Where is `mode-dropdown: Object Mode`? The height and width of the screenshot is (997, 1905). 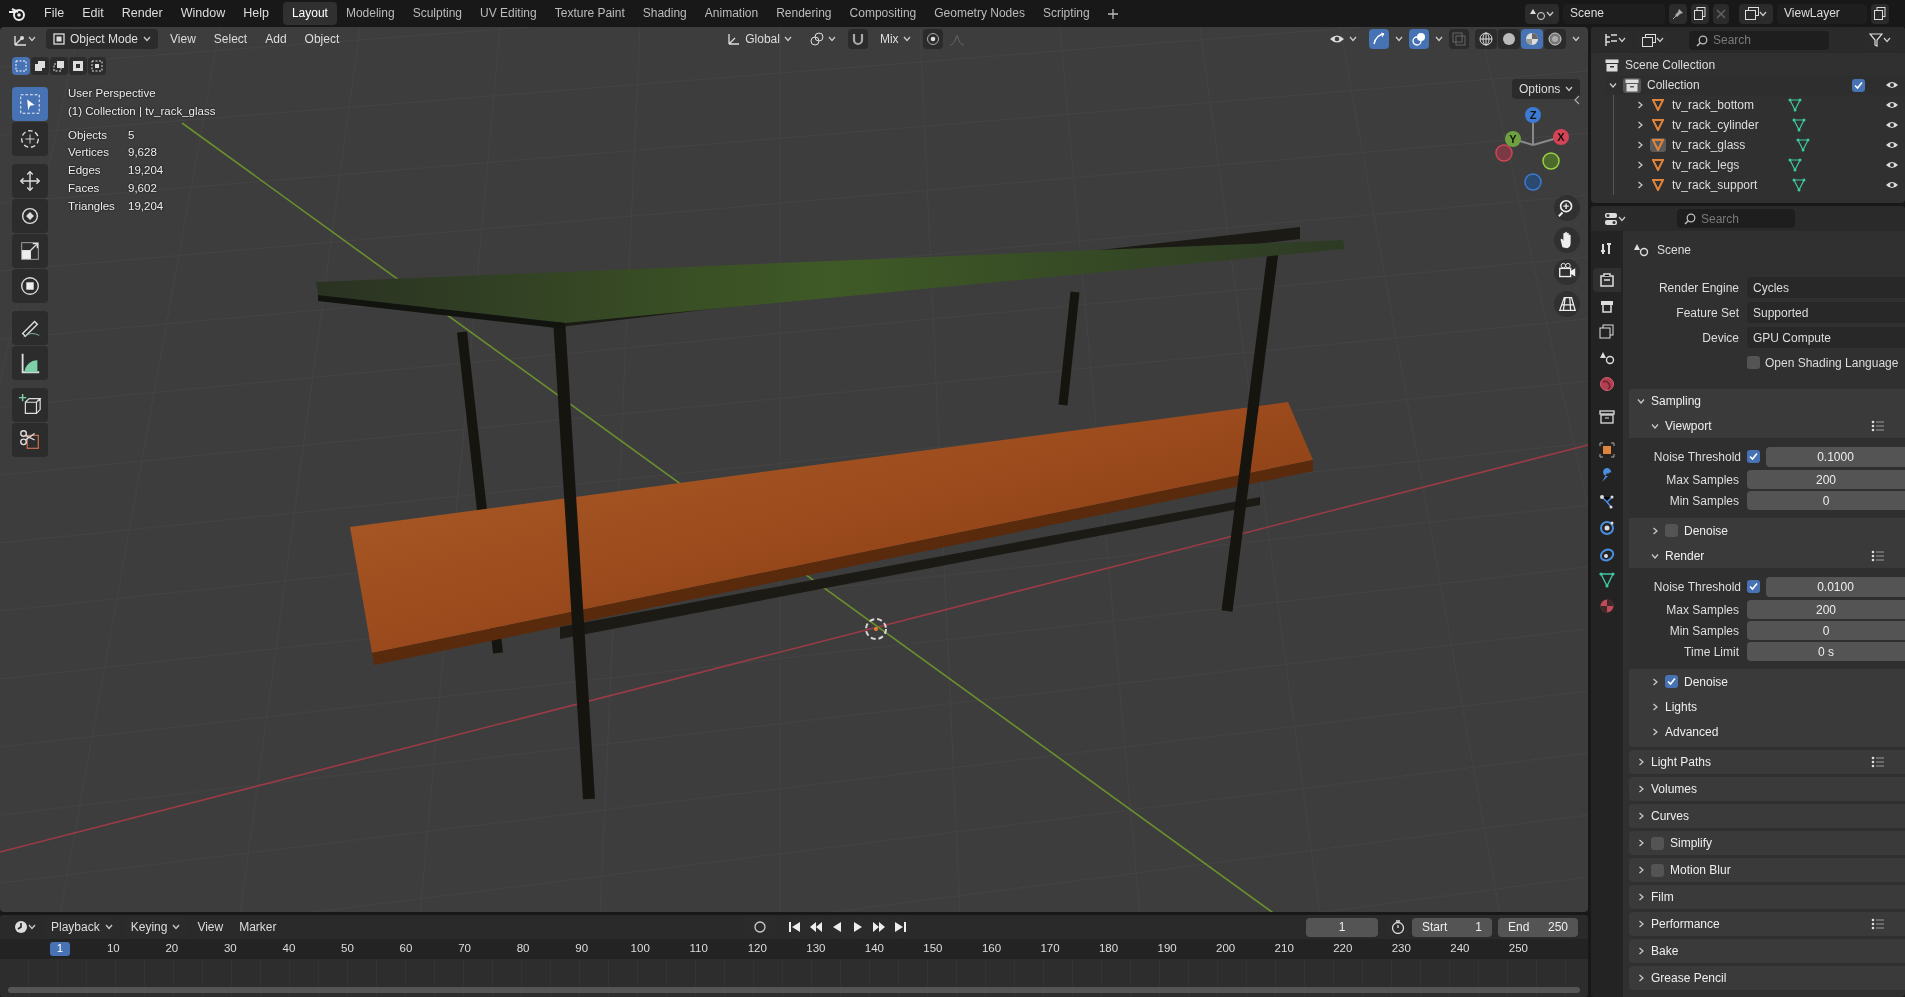
mode-dropdown: Object Mode is located at coordinates (102, 39).